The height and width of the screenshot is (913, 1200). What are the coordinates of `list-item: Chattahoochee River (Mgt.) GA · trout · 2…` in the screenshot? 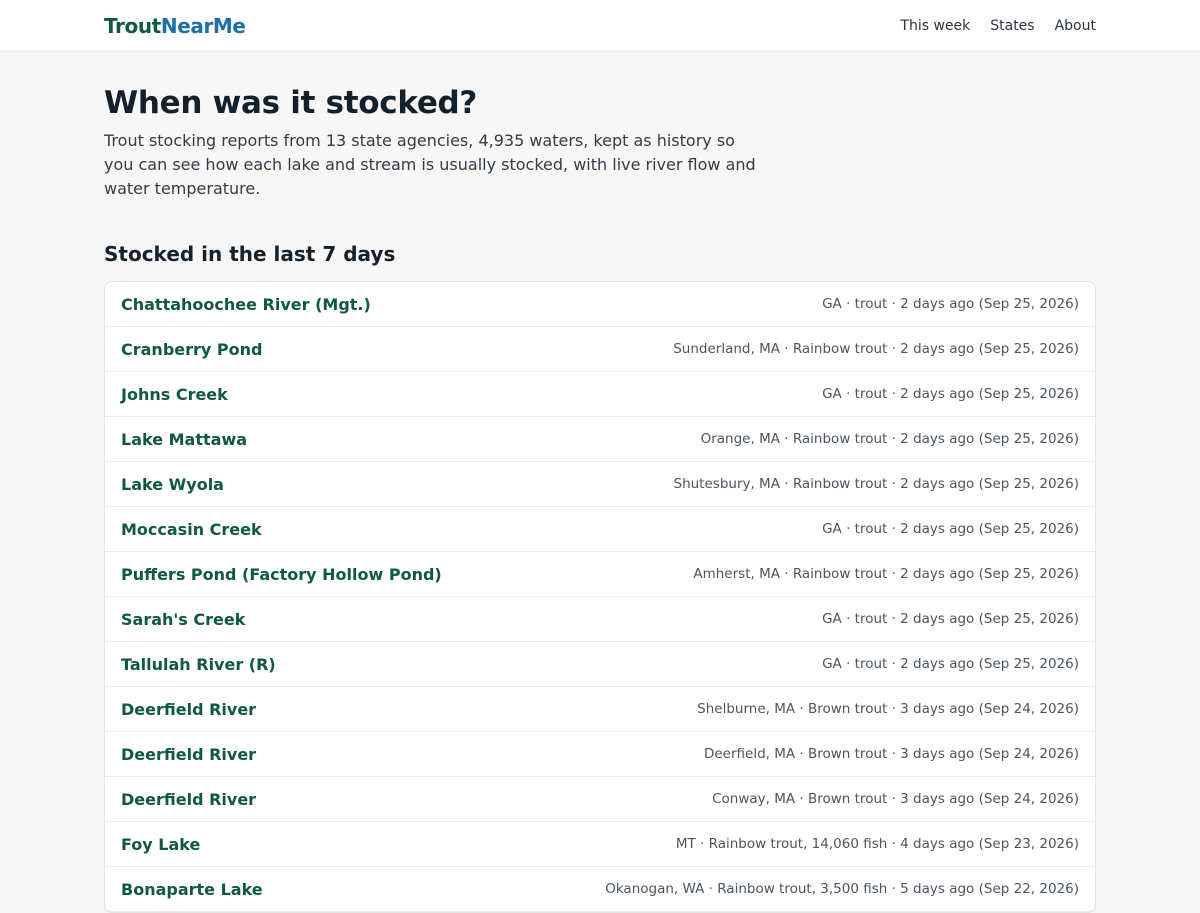 It's located at (600, 304).